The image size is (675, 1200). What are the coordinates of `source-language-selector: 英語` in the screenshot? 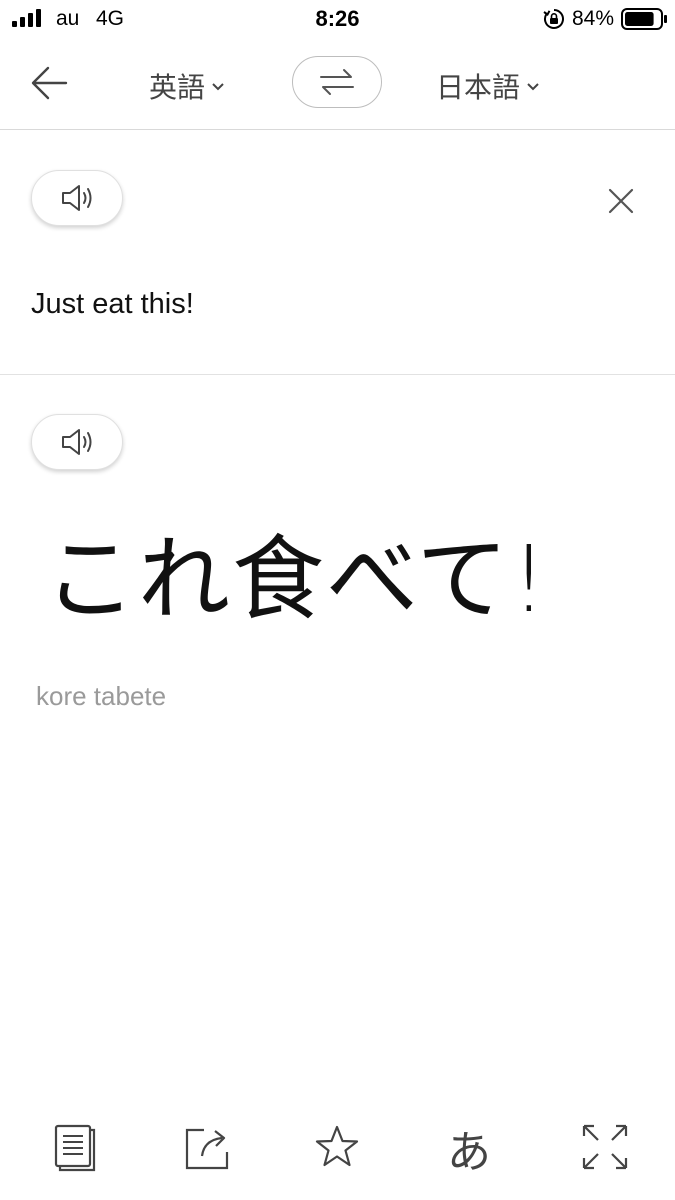 It's located at (187, 86).